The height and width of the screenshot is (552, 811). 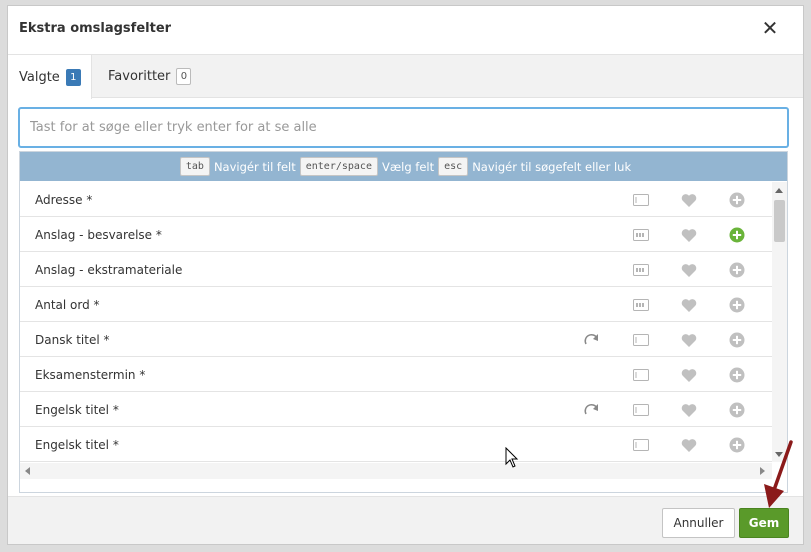 What do you see at coordinates (73, 77) in the screenshot?
I see `tab-selected-count: 1` at bounding box center [73, 77].